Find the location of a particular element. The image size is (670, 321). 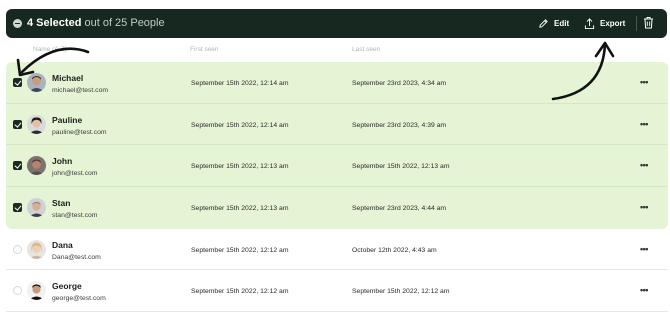

trash-icon is located at coordinates (648, 23).